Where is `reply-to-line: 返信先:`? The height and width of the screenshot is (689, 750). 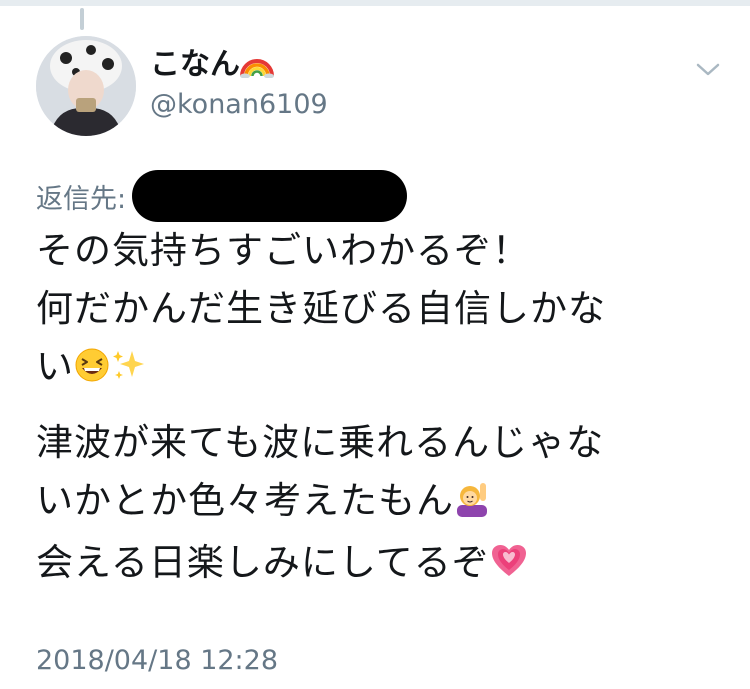
reply-to-line: 返信先: is located at coordinates (222, 196).